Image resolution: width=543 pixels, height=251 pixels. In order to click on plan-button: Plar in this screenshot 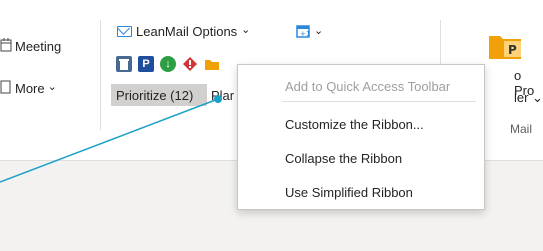, I will do `click(222, 95)`.